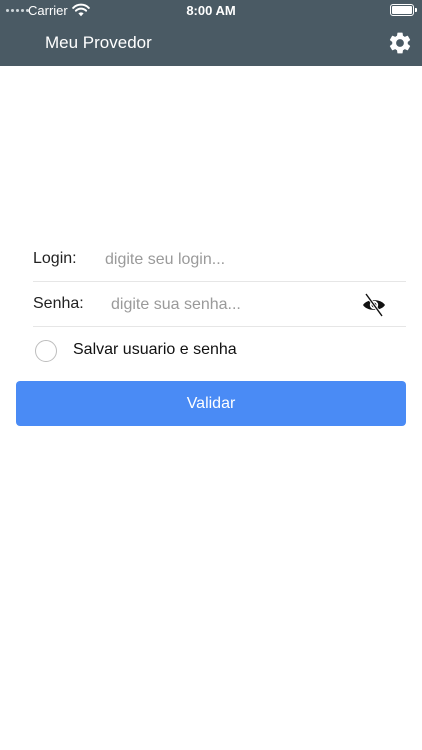 Image resolution: width=422 pixels, height=750 pixels. What do you see at coordinates (46, 351) in the screenshot?
I see `remember-radio` at bounding box center [46, 351].